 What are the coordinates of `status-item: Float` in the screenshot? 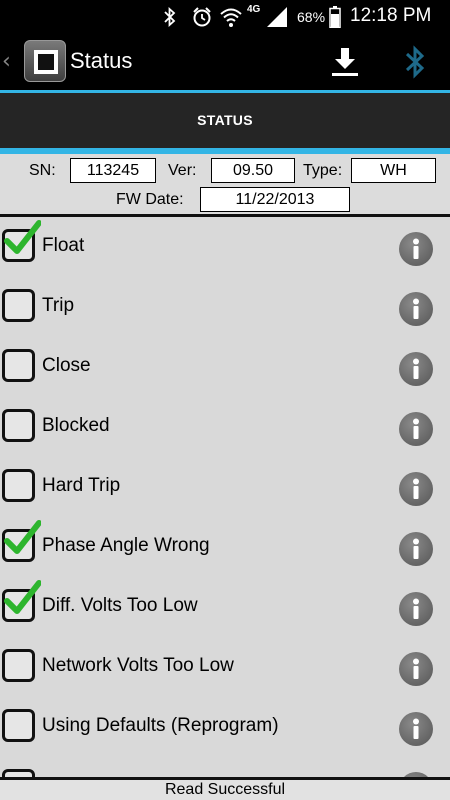 It's located at (225, 247).